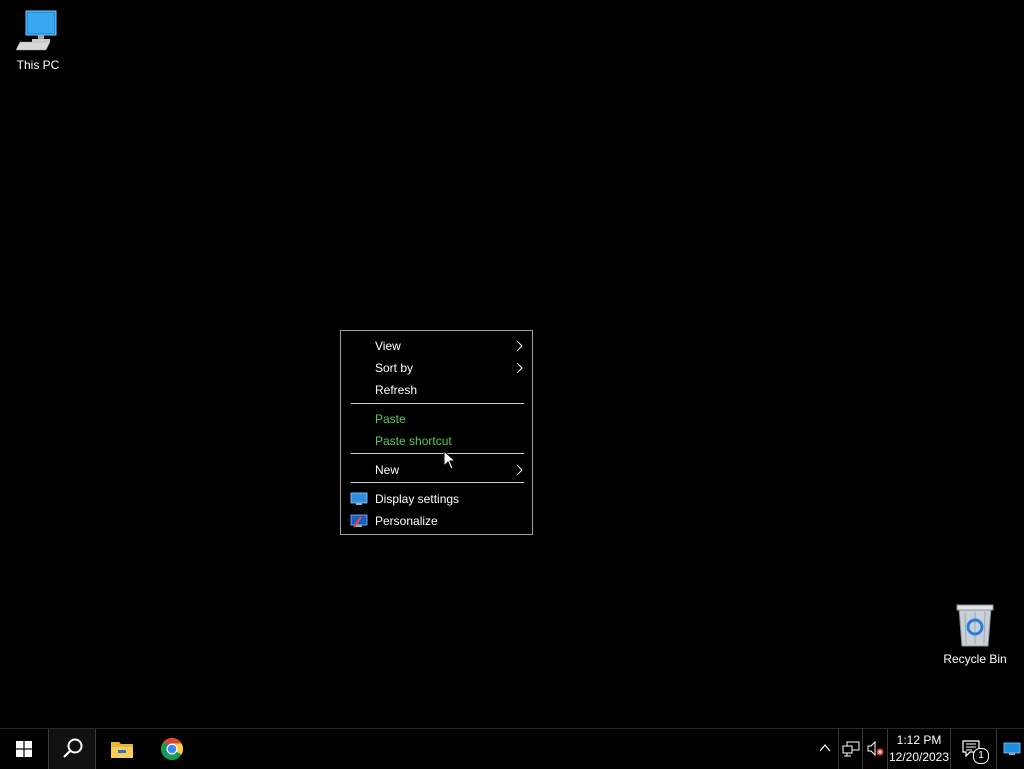 The width and height of the screenshot is (1024, 769). What do you see at coordinates (359, 521) in the screenshot?
I see `personalize-icon` at bounding box center [359, 521].